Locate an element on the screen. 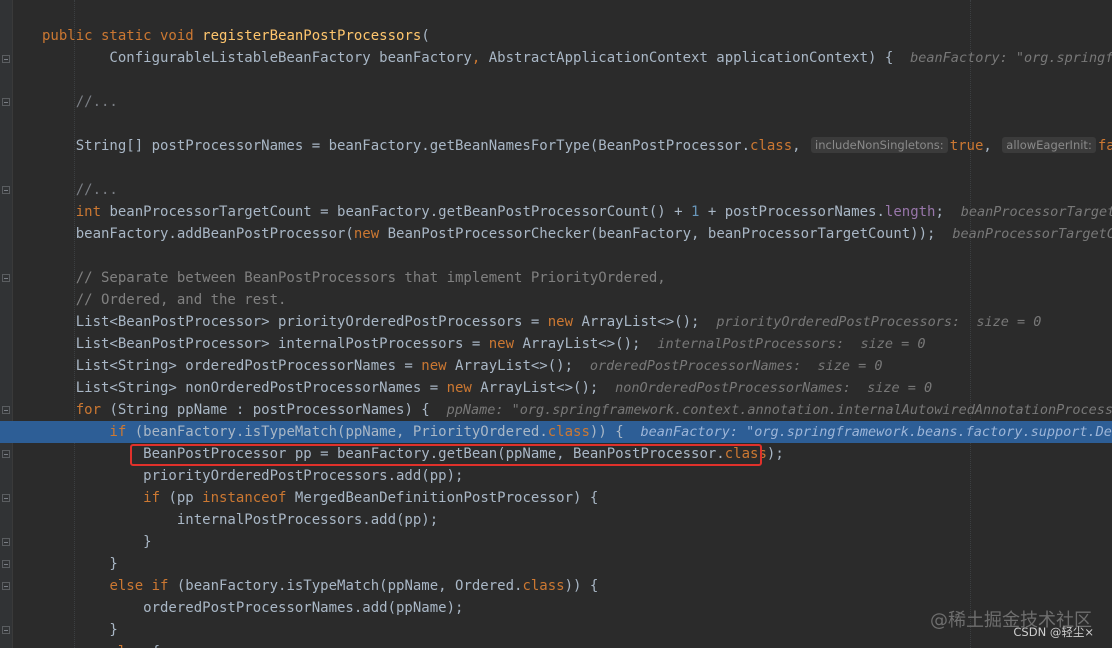 This screenshot has height=648, width=1112. code-token: else is located at coordinates (130, 646).